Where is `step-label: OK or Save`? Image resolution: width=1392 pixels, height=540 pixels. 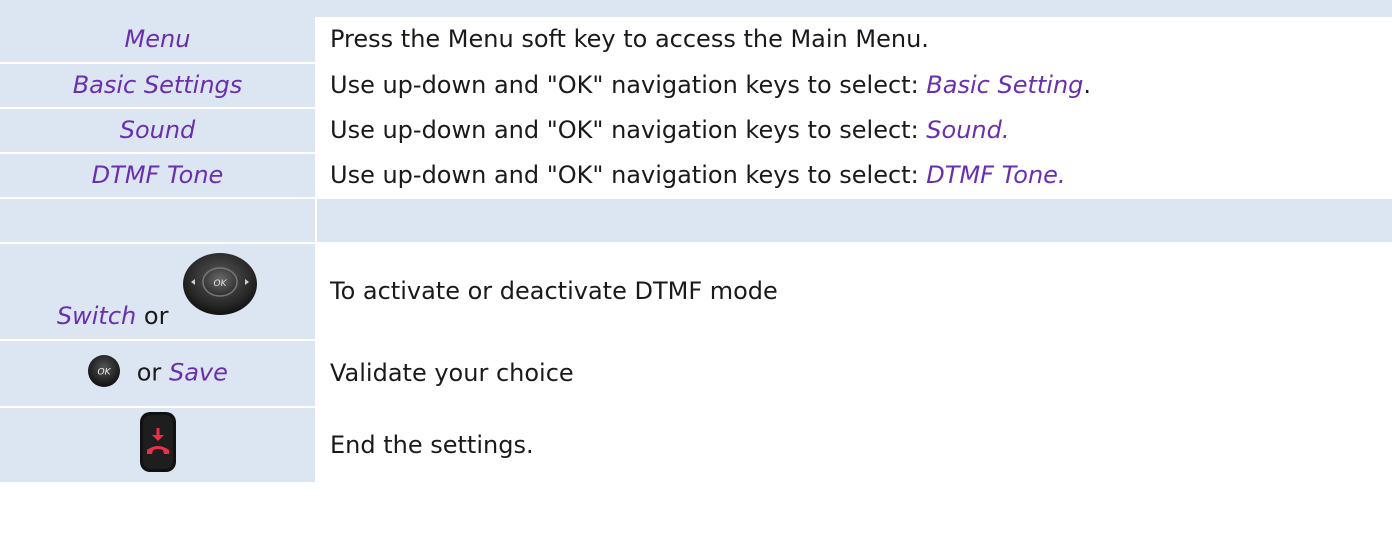 step-label: OK or Save is located at coordinates (157, 374).